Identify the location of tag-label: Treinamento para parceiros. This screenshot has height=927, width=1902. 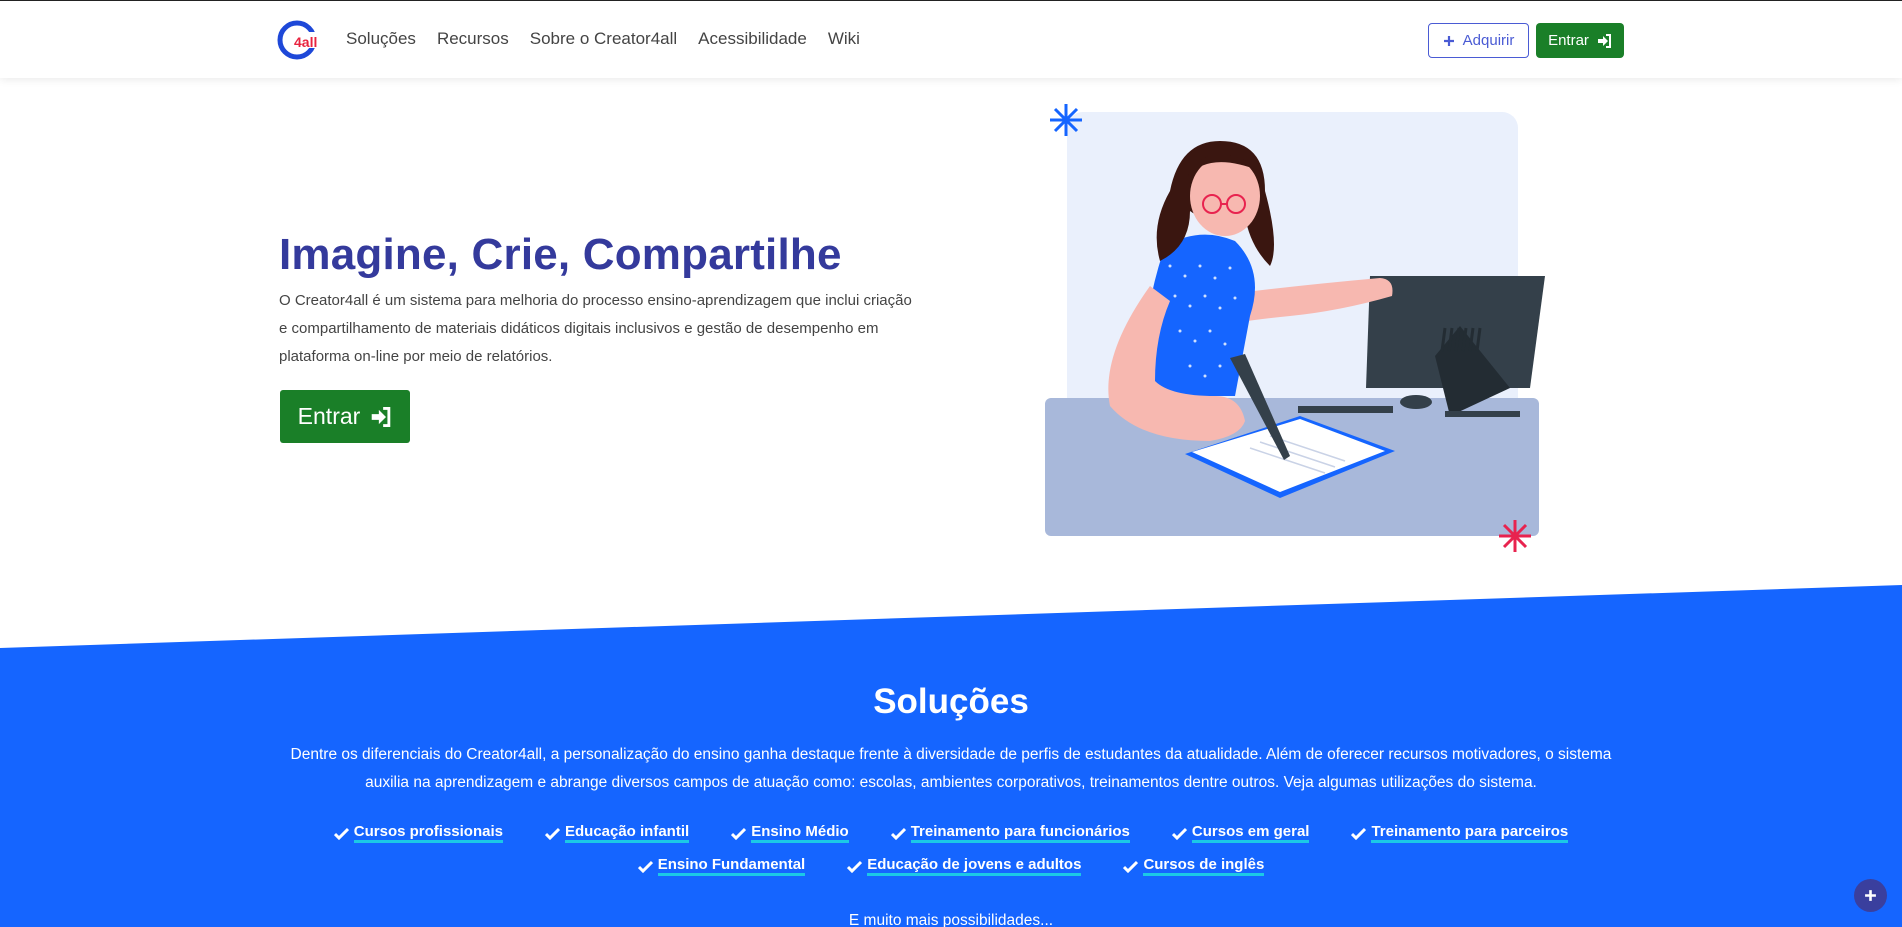
(1470, 833).